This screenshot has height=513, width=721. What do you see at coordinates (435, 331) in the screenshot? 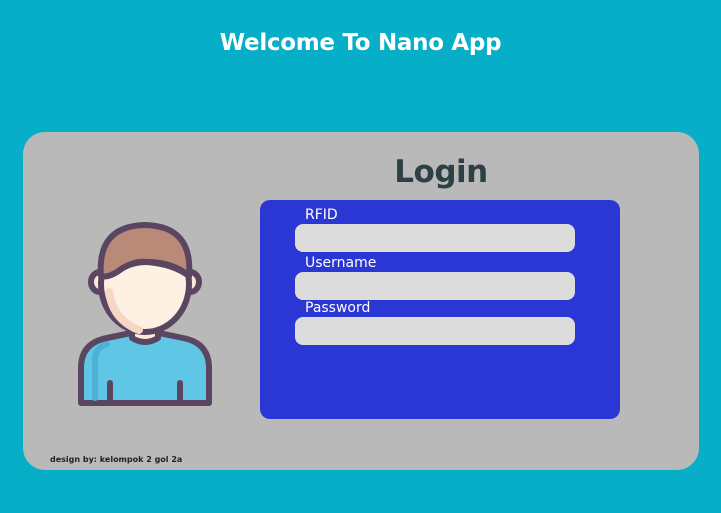
I see `password-input` at bounding box center [435, 331].